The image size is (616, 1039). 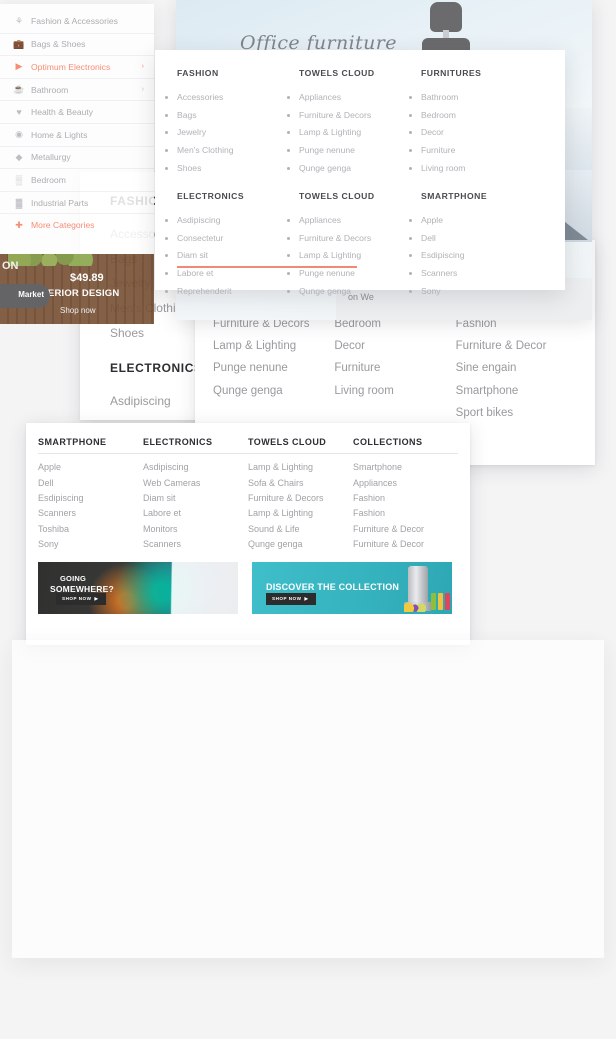 What do you see at coordinates (19, 179) in the screenshot?
I see `bed-icon: ▒` at bounding box center [19, 179].